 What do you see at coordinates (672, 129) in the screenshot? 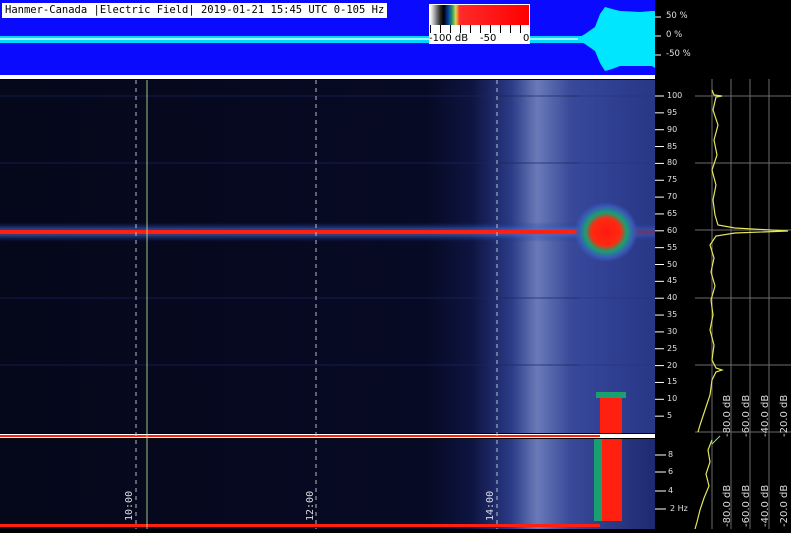
I see `frequency-label: 90` at bounding box center [672, 129].